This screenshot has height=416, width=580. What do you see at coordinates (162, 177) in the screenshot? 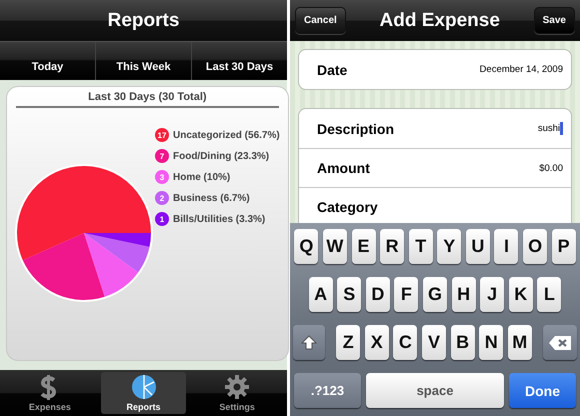
I see `count-badge: 3` at bounding box center [162, 177].